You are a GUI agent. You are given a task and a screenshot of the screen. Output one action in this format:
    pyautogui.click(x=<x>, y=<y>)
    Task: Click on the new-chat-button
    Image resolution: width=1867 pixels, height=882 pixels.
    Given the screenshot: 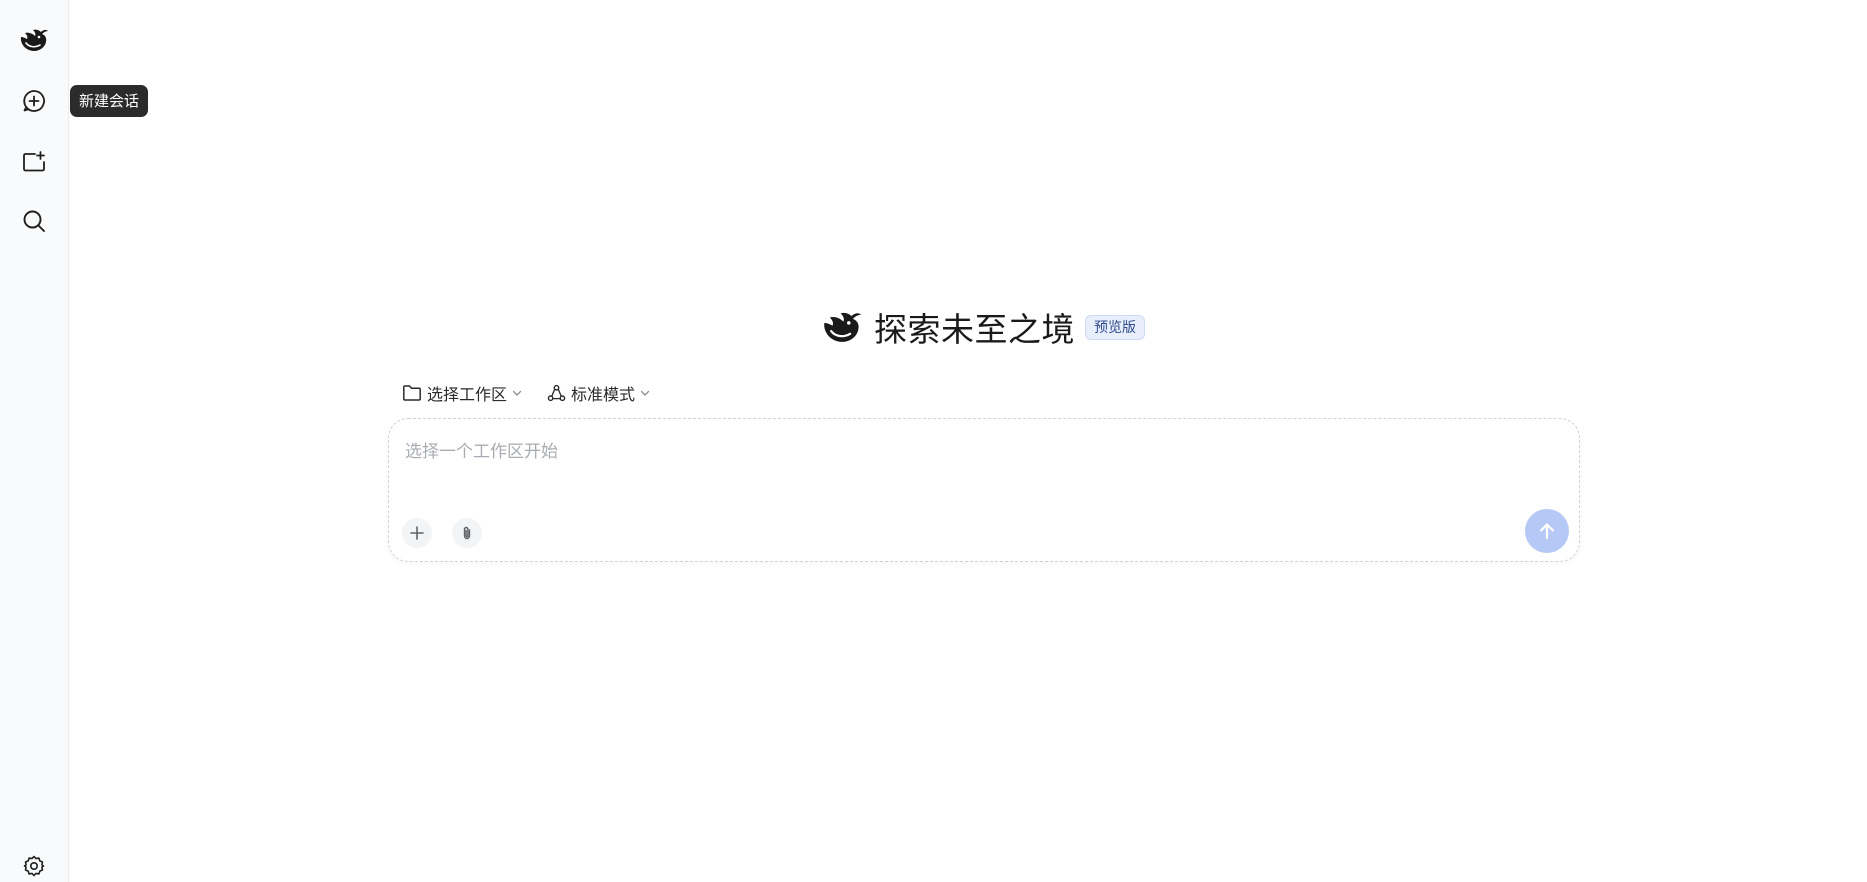 What is the action you would take?
    pyautogui.click(x=34, y=101)
    